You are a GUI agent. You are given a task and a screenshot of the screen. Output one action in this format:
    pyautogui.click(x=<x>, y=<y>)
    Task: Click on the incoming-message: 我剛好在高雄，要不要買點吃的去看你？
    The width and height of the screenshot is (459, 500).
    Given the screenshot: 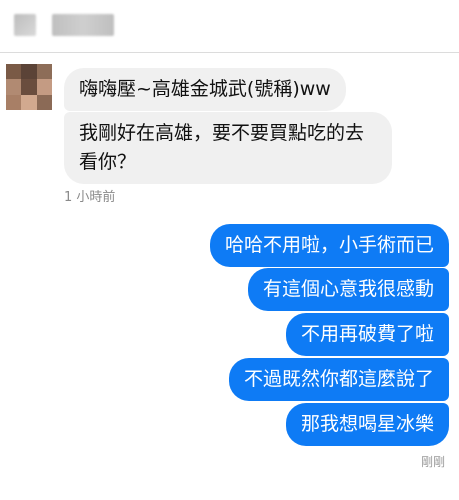 What is the action you would take?
    pyautogui.click(x=228, y=148)
    